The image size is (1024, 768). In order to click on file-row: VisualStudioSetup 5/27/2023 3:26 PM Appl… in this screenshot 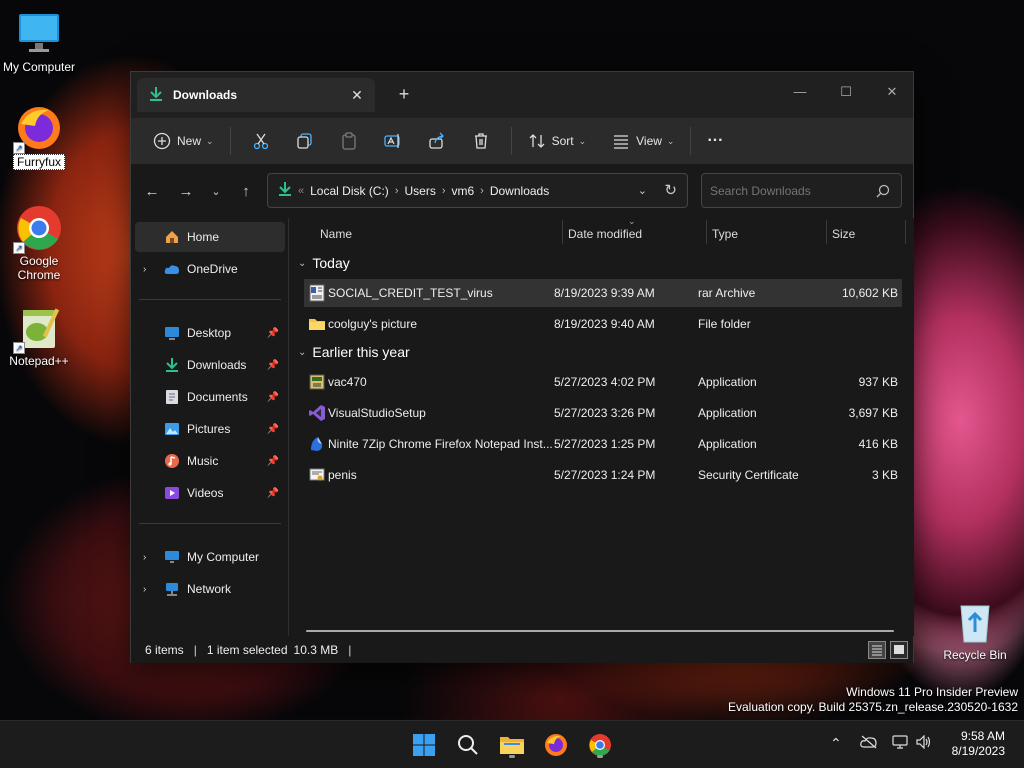, I will do `click(603, 413)`.